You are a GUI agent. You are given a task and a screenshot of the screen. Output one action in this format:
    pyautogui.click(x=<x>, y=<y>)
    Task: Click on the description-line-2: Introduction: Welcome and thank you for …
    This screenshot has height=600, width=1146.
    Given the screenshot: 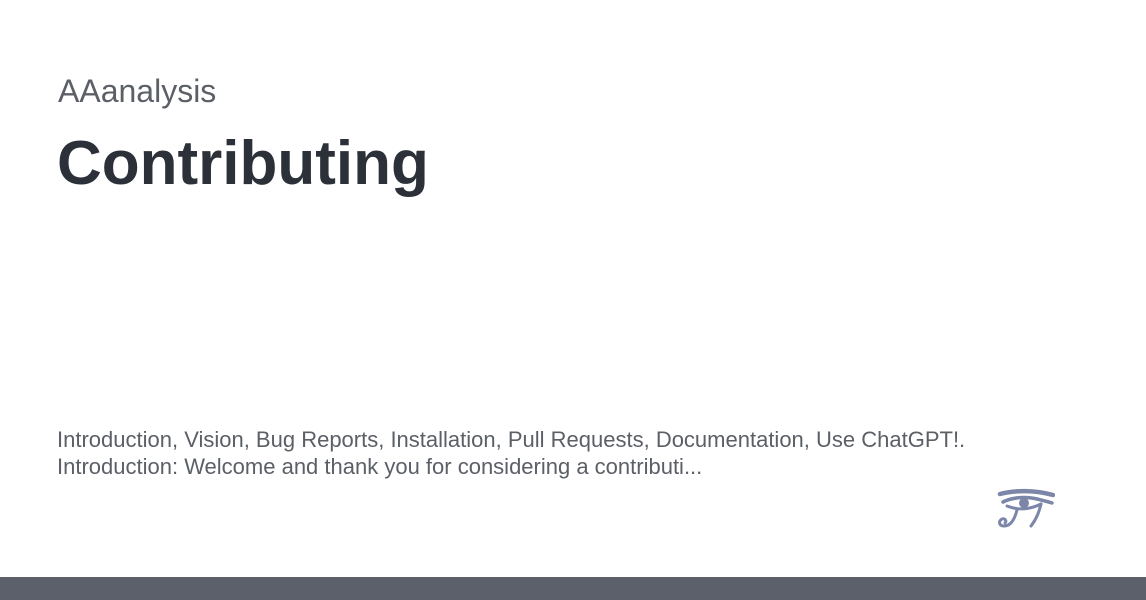 What is the action you would take?
    pyautogui.click(x=380, y=466)
    